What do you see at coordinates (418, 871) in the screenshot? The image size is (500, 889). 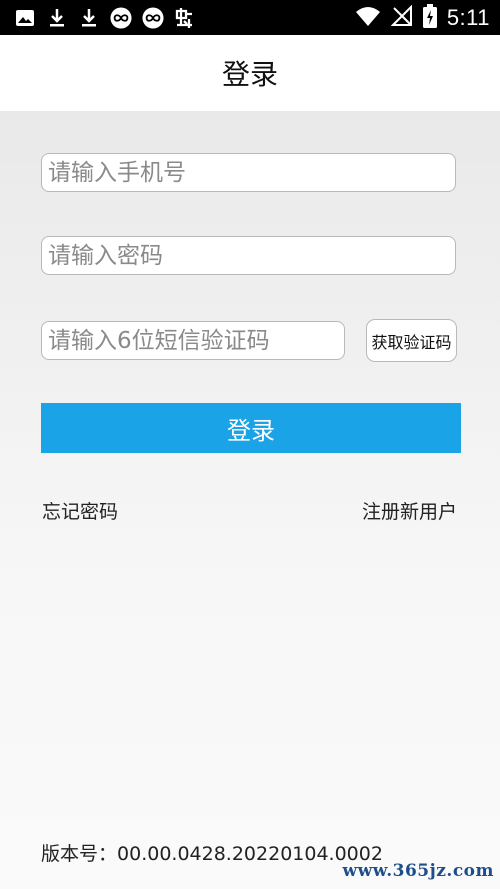 I see `watermark: www.365jz.com` at bounding box center [418, 871].